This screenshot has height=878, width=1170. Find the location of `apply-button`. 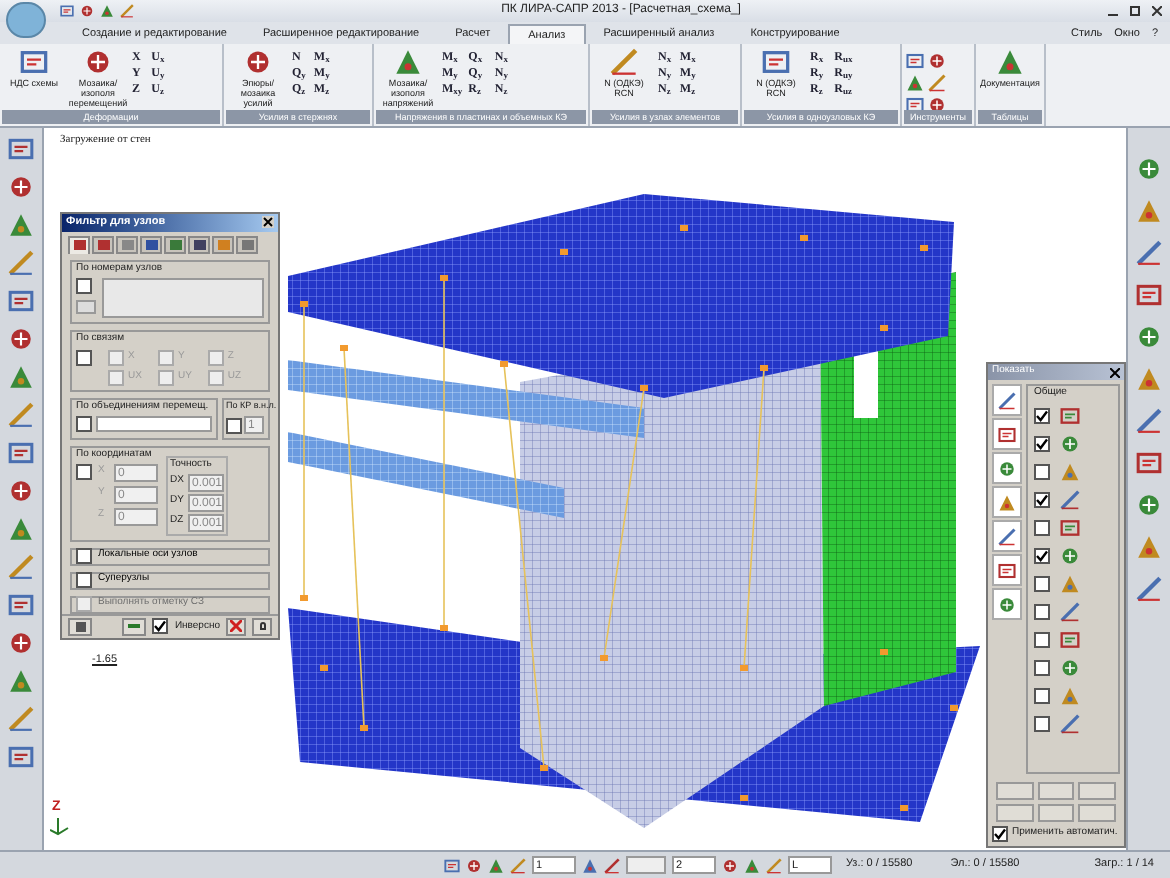

apply-button is located at coordinates (80, 626).